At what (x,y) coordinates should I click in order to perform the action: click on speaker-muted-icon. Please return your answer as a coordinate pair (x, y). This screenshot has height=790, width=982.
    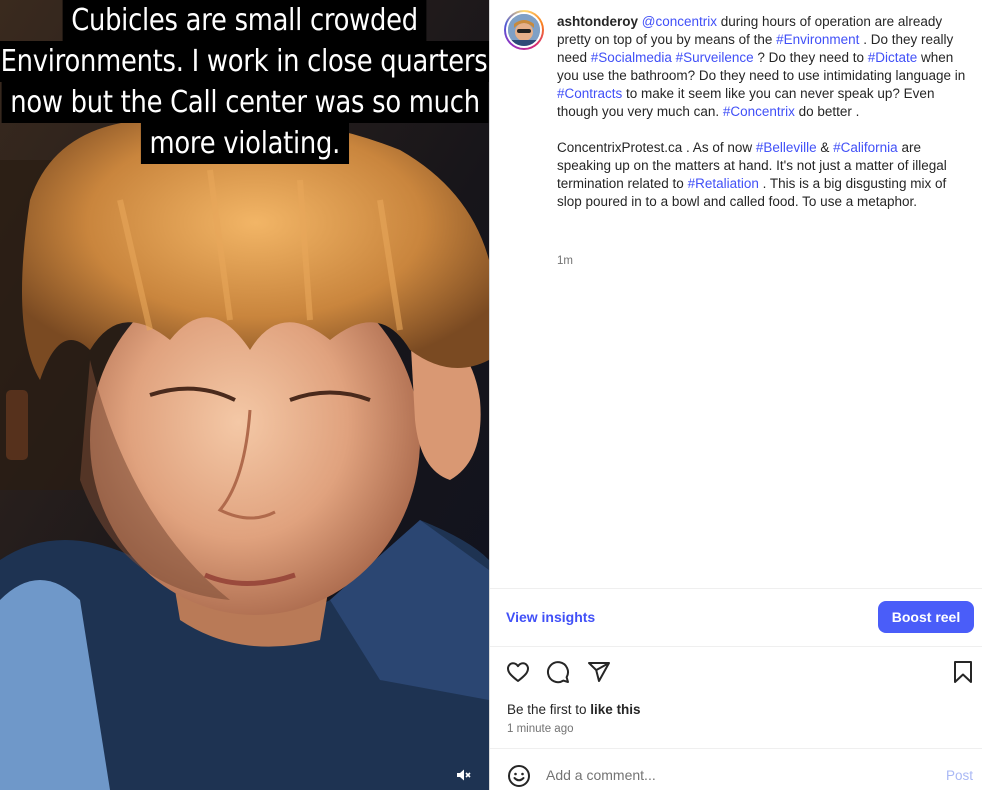
    Looking at the image, I should click on (464, 775).